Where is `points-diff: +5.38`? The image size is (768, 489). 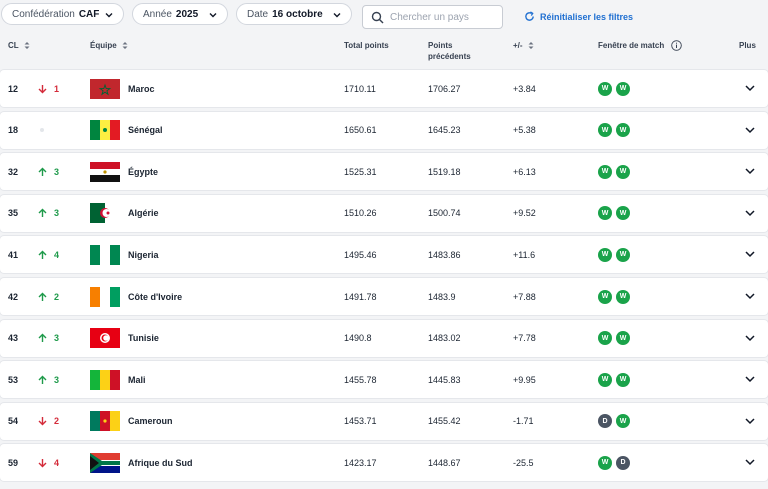
points-diff: +5.38 is located at coordinates (524, 130).